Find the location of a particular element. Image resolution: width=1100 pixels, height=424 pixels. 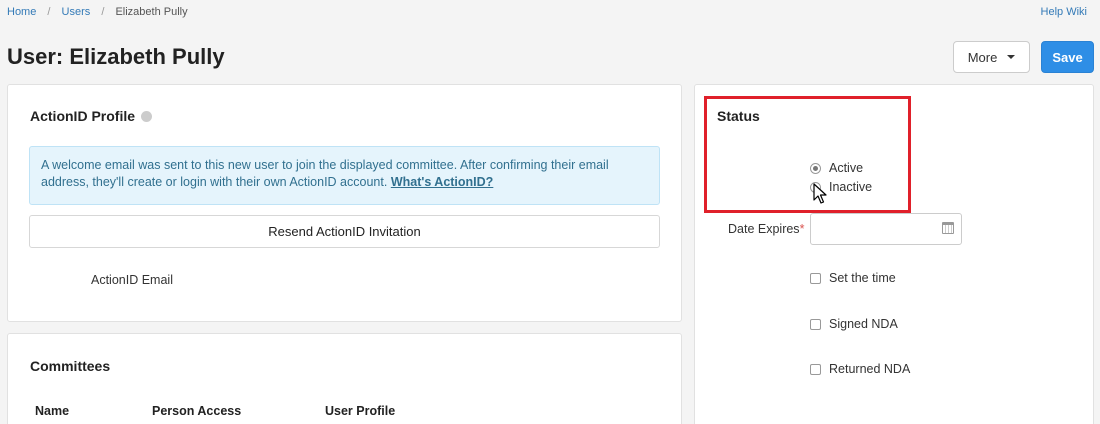

caret-down-icon is located at coordinates (1011, 57).